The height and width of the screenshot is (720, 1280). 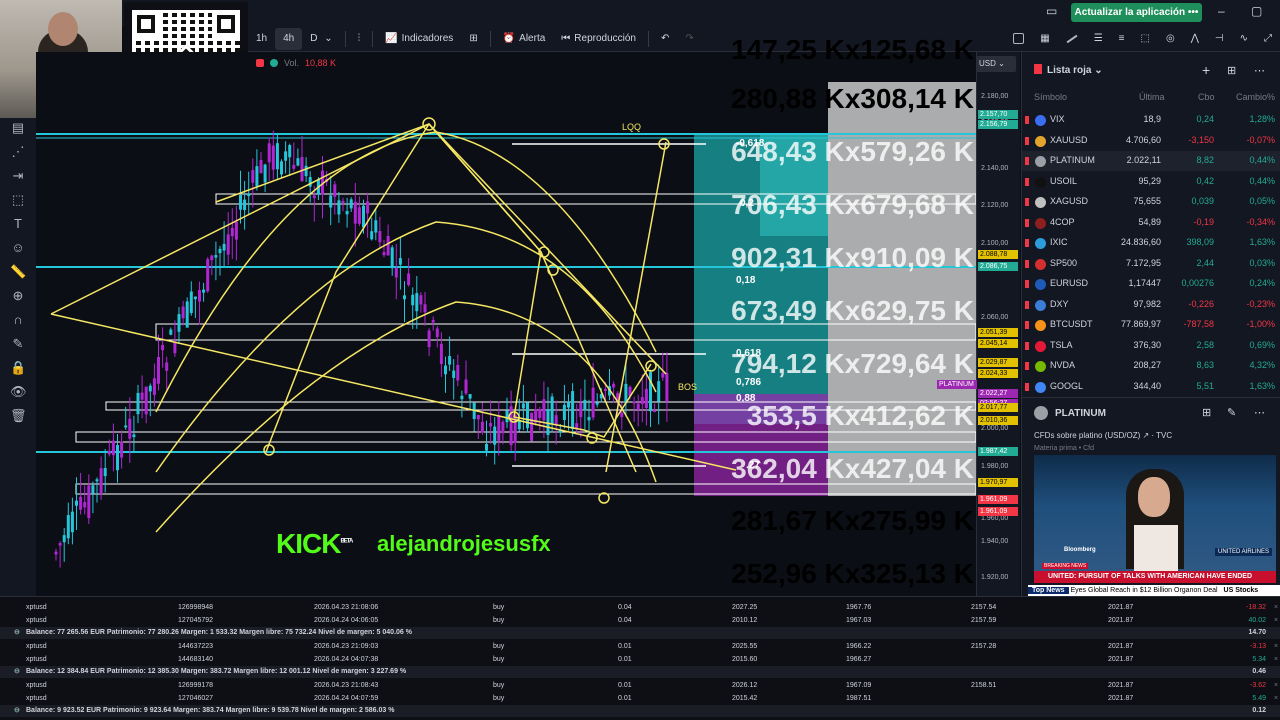 What do you see at coordinates (524, 39) in the screenshot?
I see `alert-button: ⏰ Alerta` at bounding box center [524, 39].